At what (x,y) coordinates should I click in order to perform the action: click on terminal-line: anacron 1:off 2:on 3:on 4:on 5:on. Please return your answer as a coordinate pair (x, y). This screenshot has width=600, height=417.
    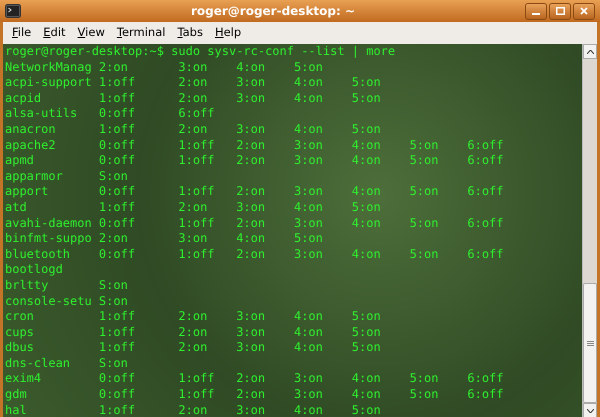
    Looking at the image, I should click on (193, 130).